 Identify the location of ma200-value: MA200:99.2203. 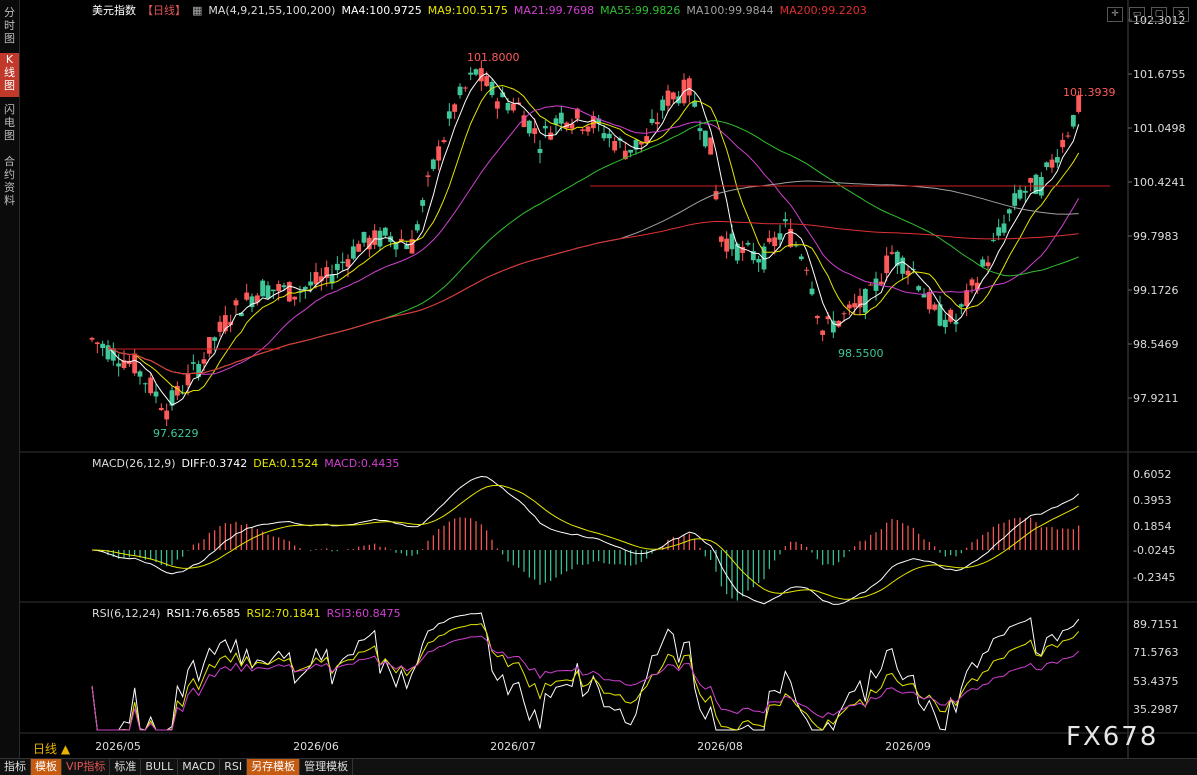
(823, 10).